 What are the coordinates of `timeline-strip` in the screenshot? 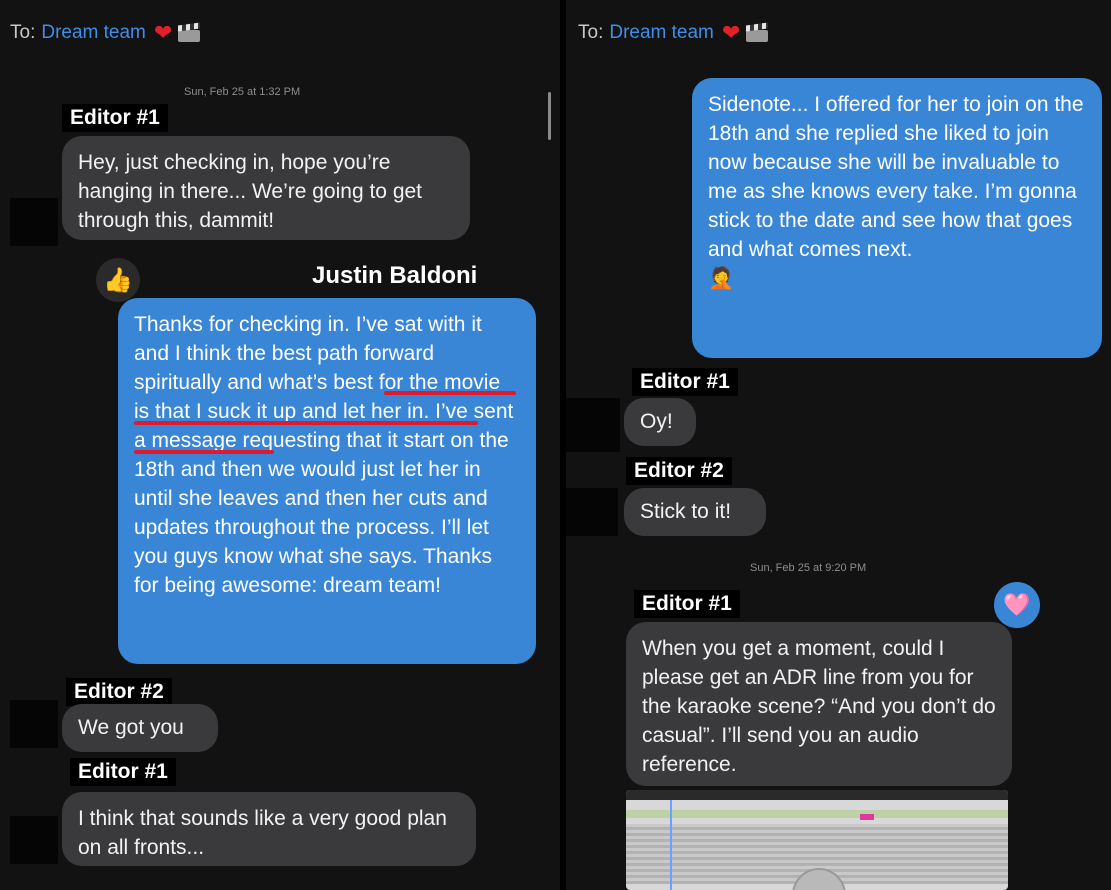 It's located at (817, 814).